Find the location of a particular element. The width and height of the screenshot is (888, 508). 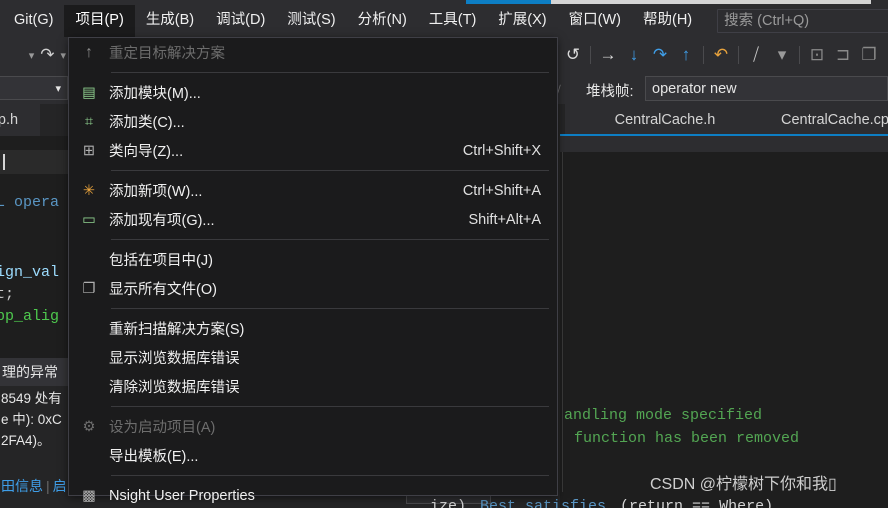

menu-item-label: 项目(P) is located at coordinates (99, 20).